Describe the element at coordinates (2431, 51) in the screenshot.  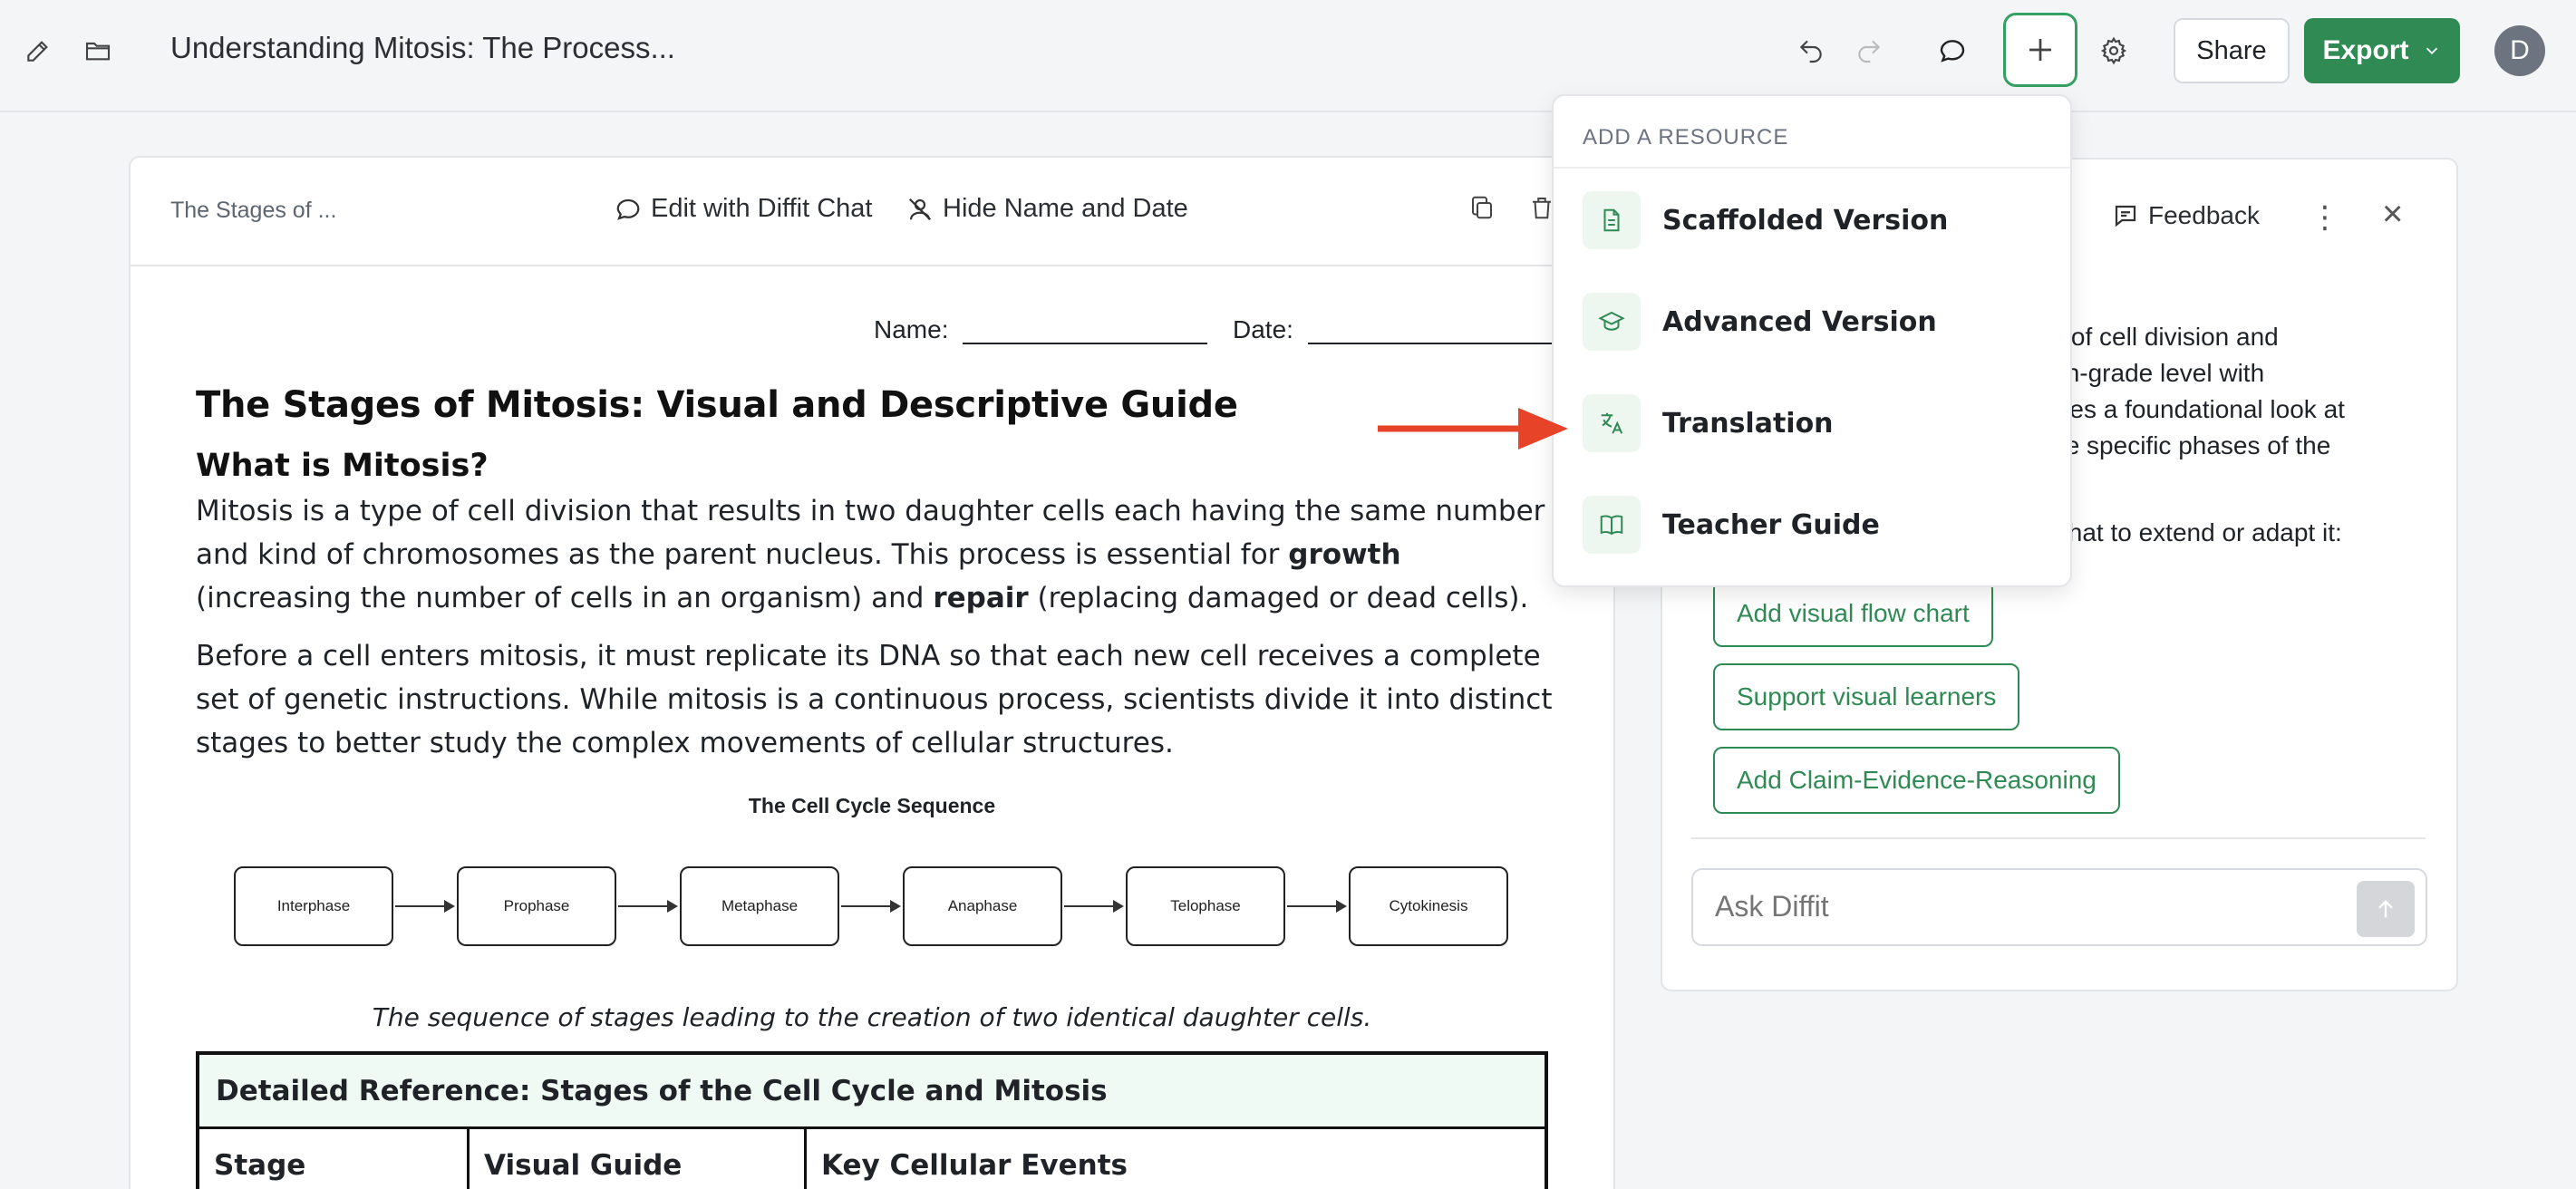
I see `chevron-down-icon` at that location.